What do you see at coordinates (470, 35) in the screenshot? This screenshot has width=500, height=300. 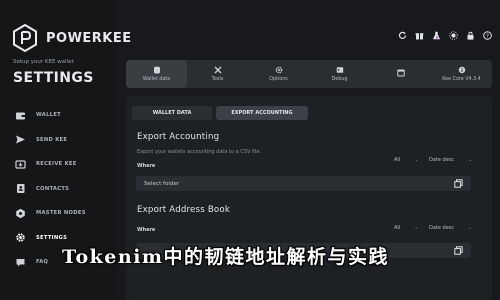 I see `lock-icon` at bounding box center [470, 35].